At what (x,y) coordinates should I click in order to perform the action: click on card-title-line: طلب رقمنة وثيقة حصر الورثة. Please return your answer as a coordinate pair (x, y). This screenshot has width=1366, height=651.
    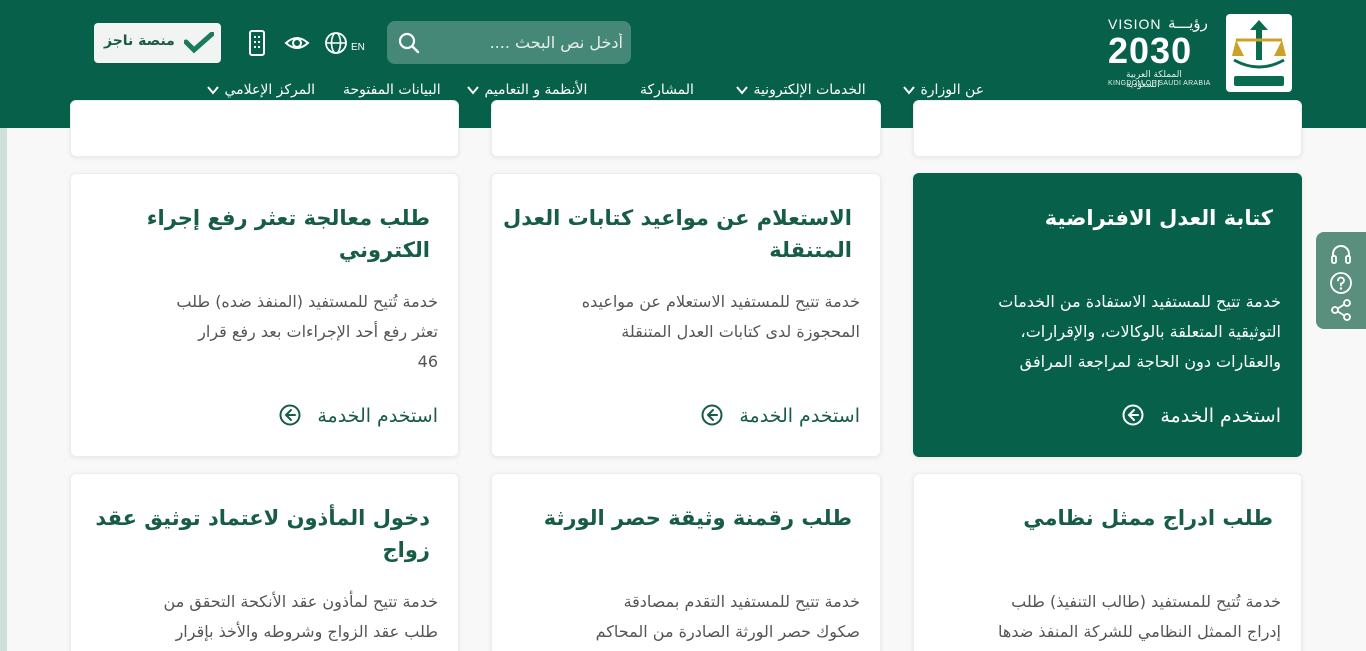
    Looking at the image, I should click on (697, 518).